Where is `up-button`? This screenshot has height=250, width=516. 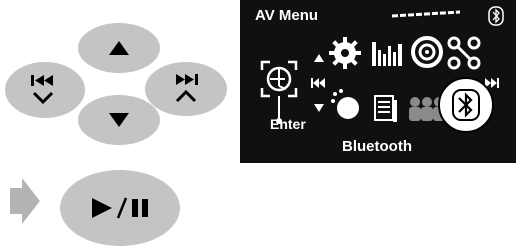
up-button is located at coordinates (119, 48).